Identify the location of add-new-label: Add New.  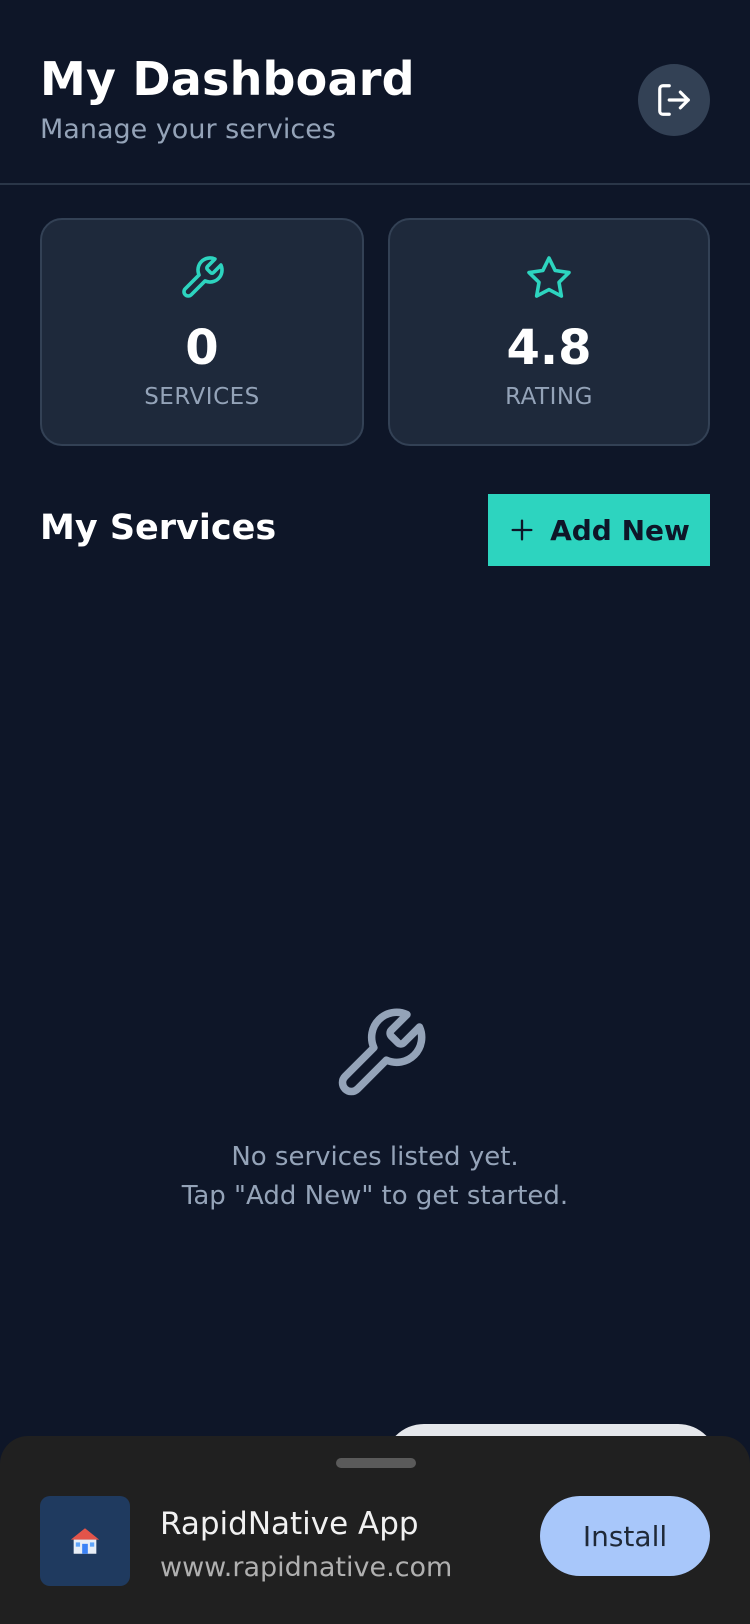
(620, 530).